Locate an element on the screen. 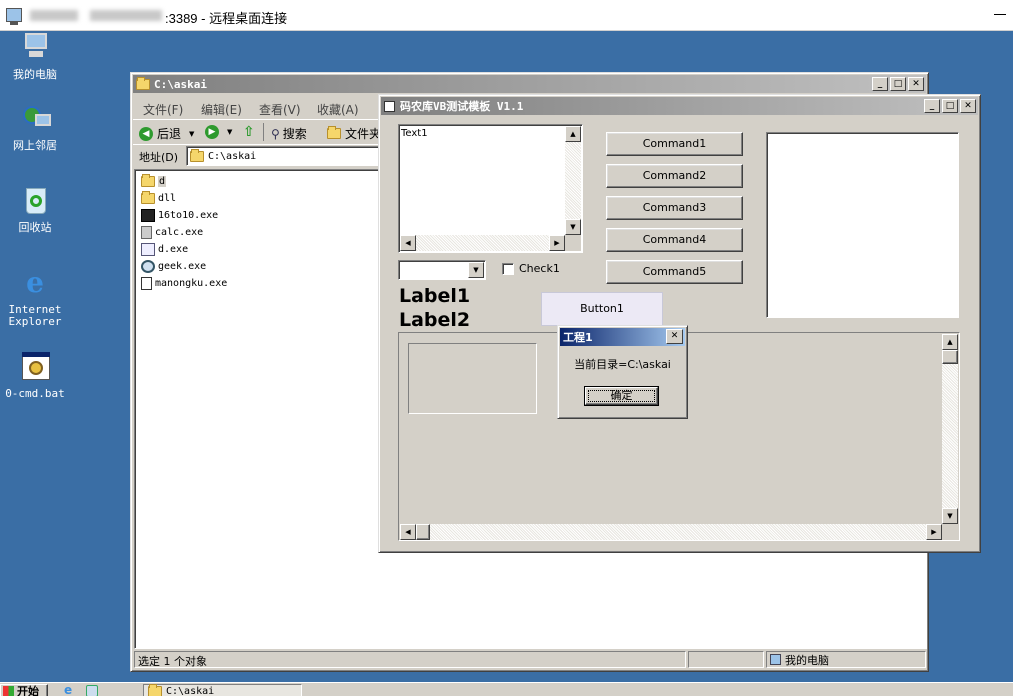  start-button: 开始 is located at coordinates (24, 690).